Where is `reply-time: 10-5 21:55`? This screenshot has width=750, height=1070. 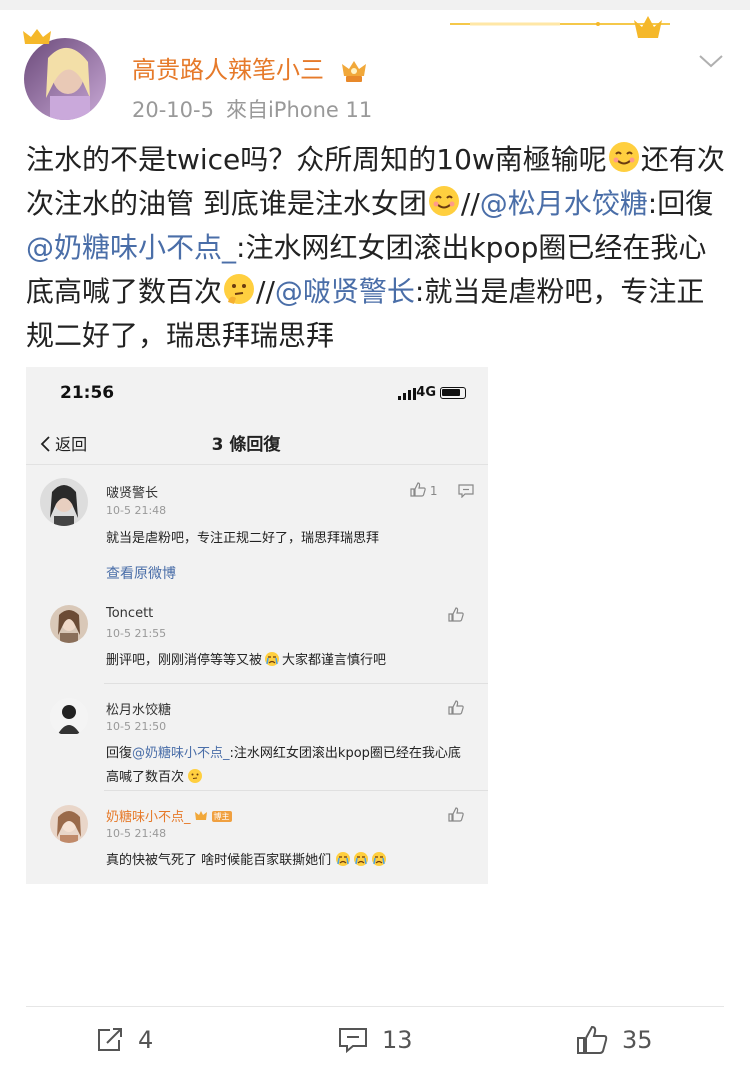
reply-time: 10-5 21:55 is located at coordinates (136, 633).